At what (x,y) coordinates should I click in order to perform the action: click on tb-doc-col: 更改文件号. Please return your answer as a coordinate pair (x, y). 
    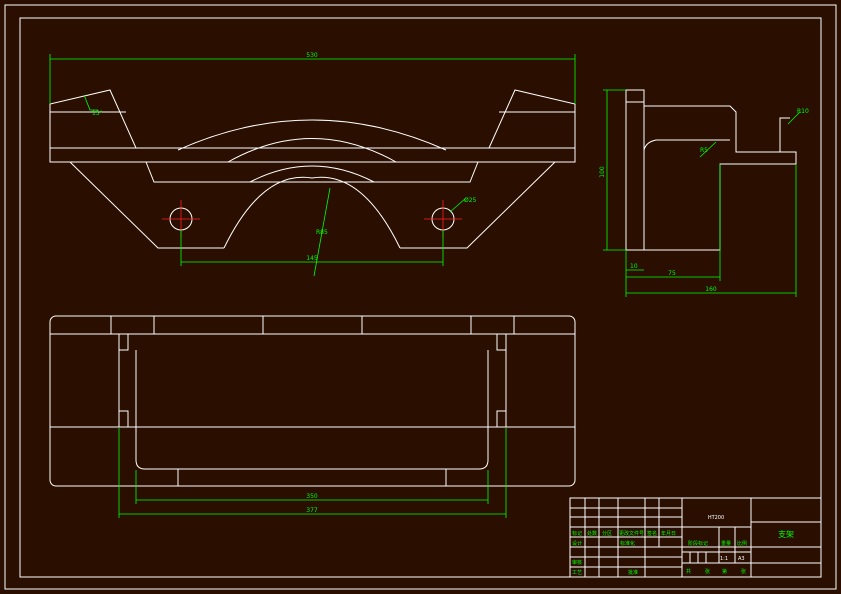
    Looking at the image, I should click on (631, 533).